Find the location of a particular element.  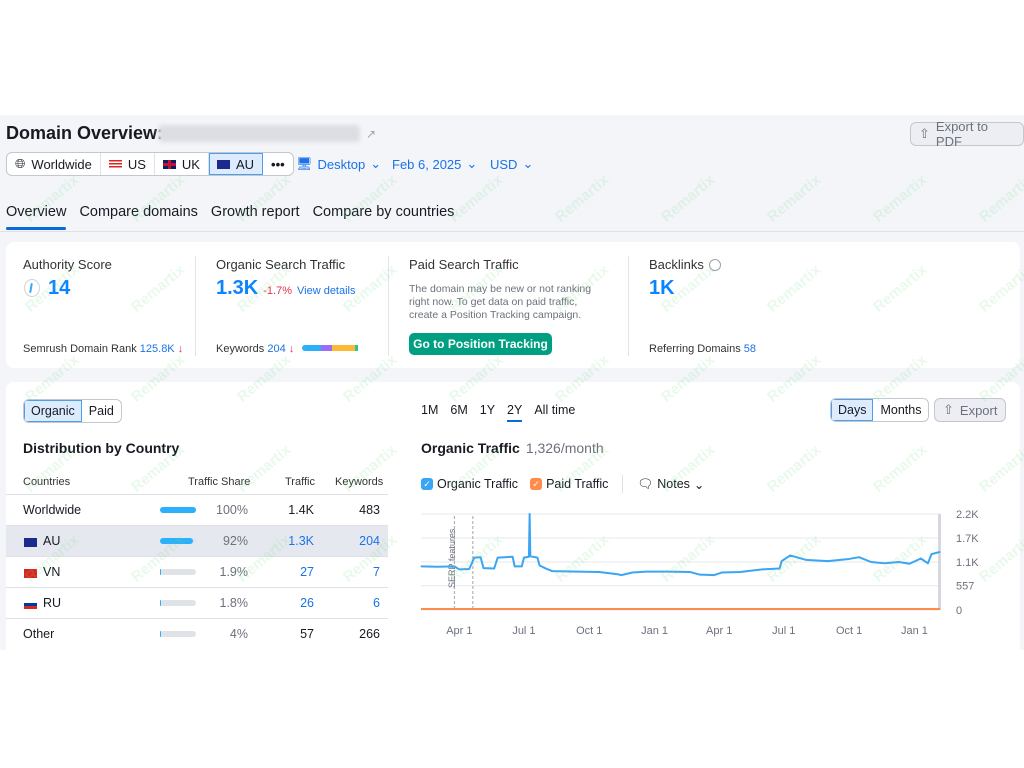

y-tick-label: 1.1K is located at coordinates (967, 563).